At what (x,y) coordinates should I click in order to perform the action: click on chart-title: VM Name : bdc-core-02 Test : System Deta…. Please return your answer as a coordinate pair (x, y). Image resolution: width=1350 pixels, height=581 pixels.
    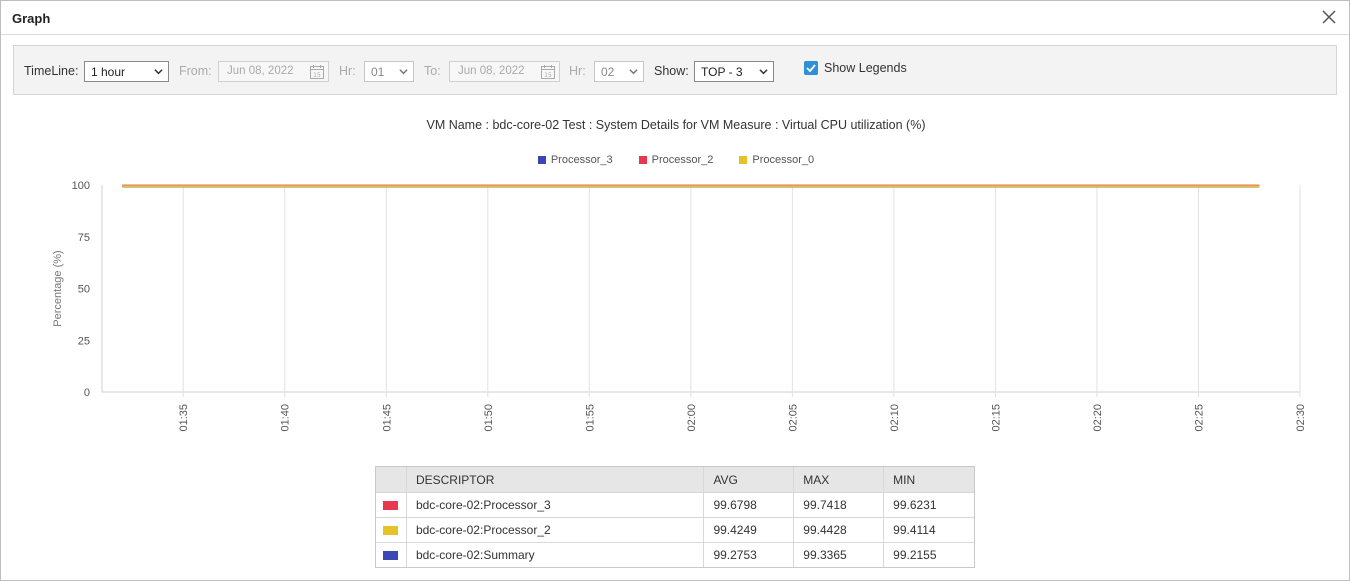
    Looking at the image, I should click on (676, 125).